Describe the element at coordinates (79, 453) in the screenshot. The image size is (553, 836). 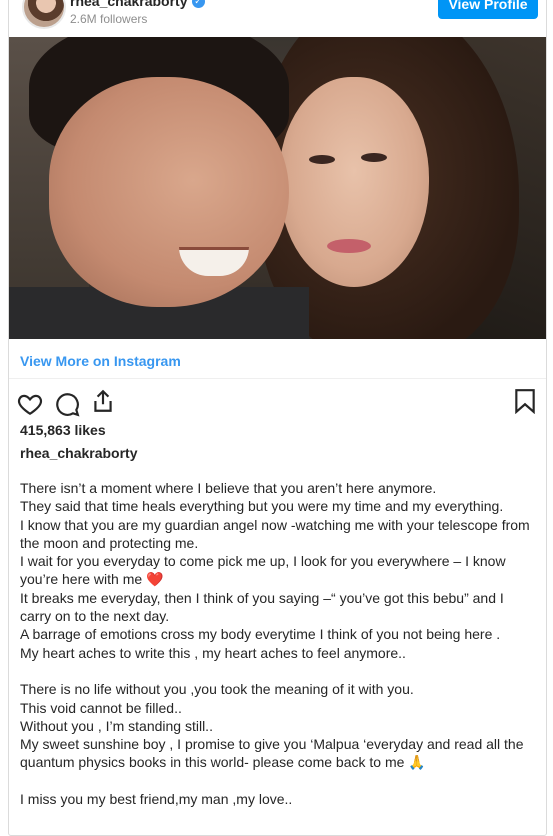
I see `caption-username: rhea_chakraborty` at that location.